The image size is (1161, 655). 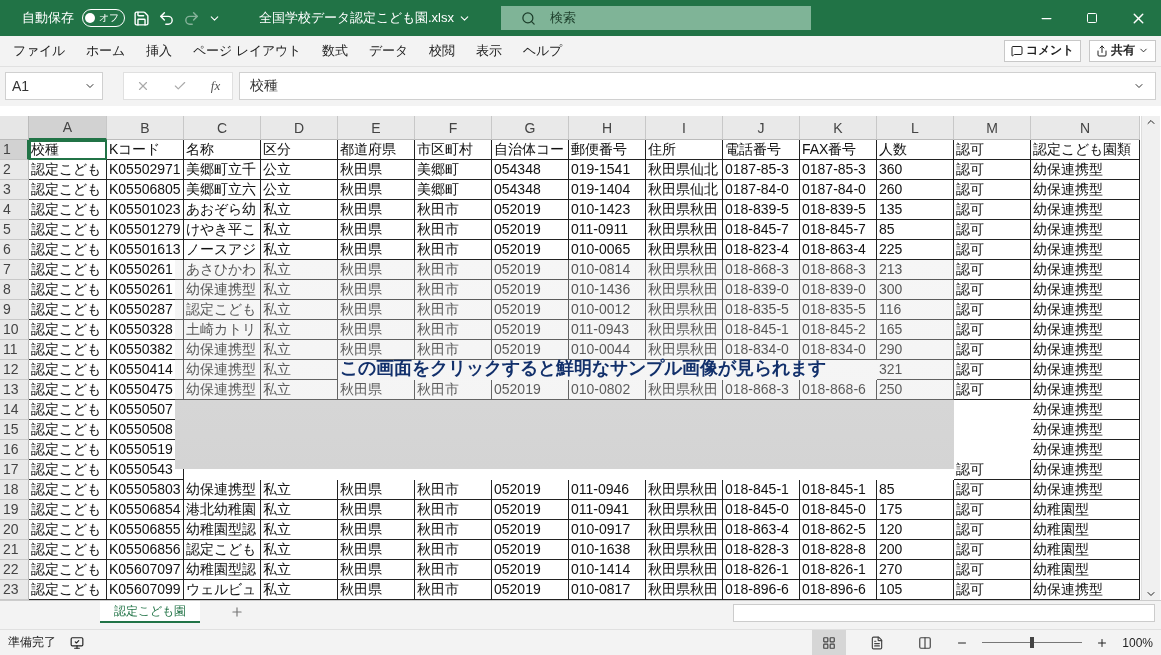 I want to click on table-cell: 018-826-1, so click(x=761, y=570).